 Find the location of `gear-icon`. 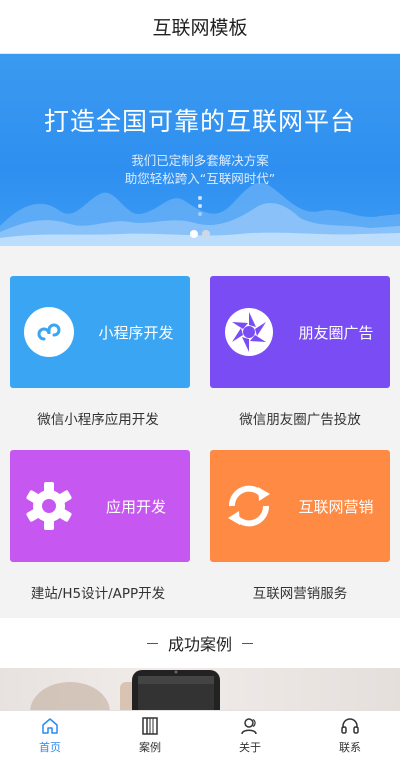

gear-icon is located at coordinates (49, 506).